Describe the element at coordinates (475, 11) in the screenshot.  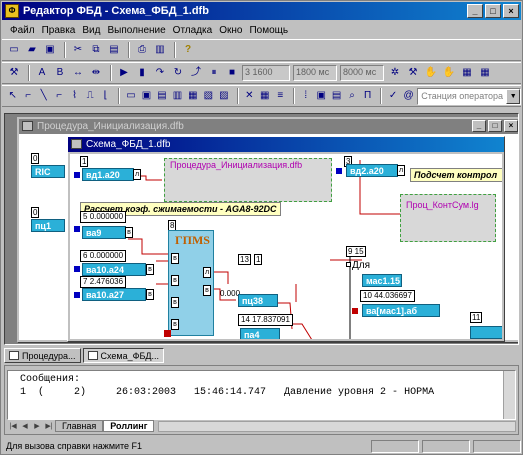
I see `minimize-button: _` at that location.